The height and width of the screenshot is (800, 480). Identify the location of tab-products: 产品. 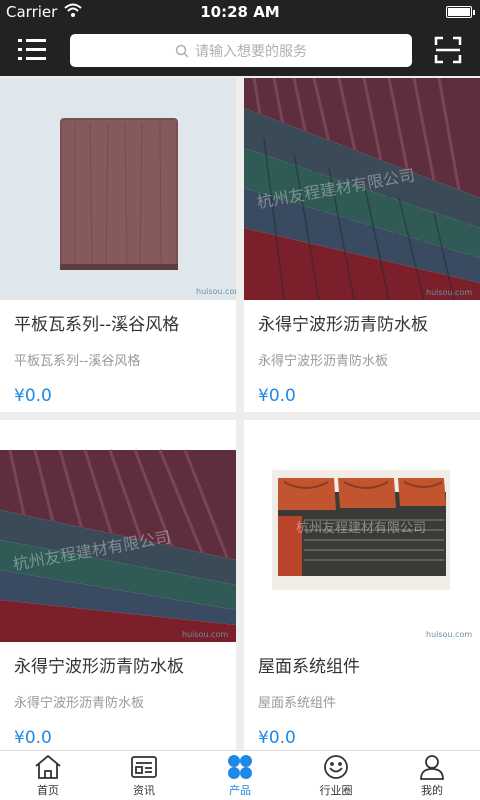
(240, 775).